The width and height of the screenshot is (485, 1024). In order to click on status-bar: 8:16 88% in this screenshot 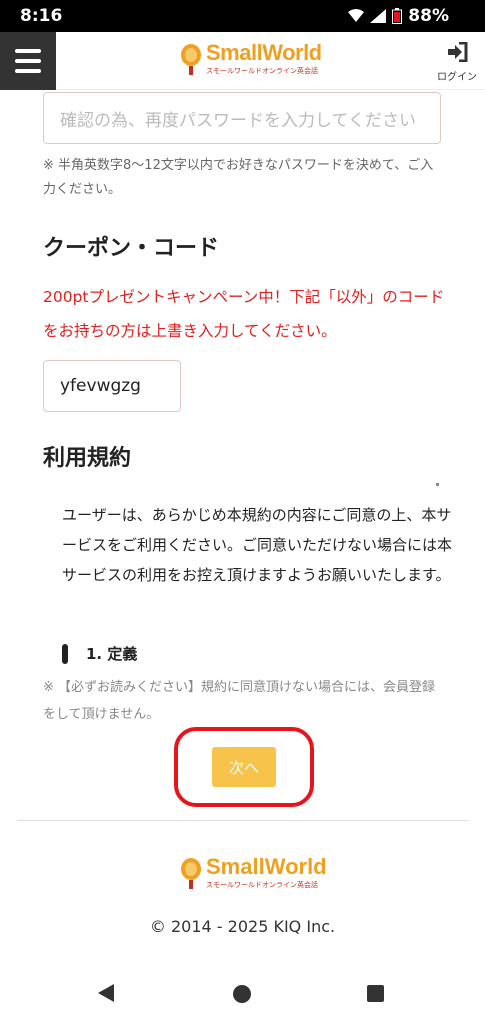, I will do `click(242, 16)`.